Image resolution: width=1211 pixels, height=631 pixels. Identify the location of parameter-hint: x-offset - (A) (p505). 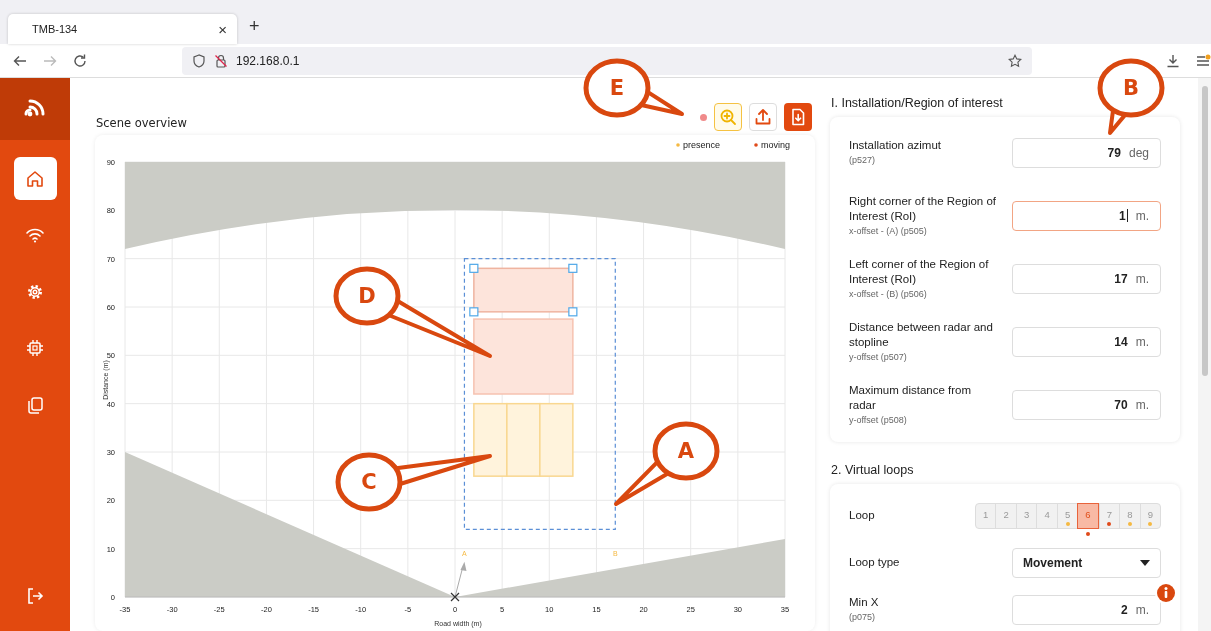
(888, 231).